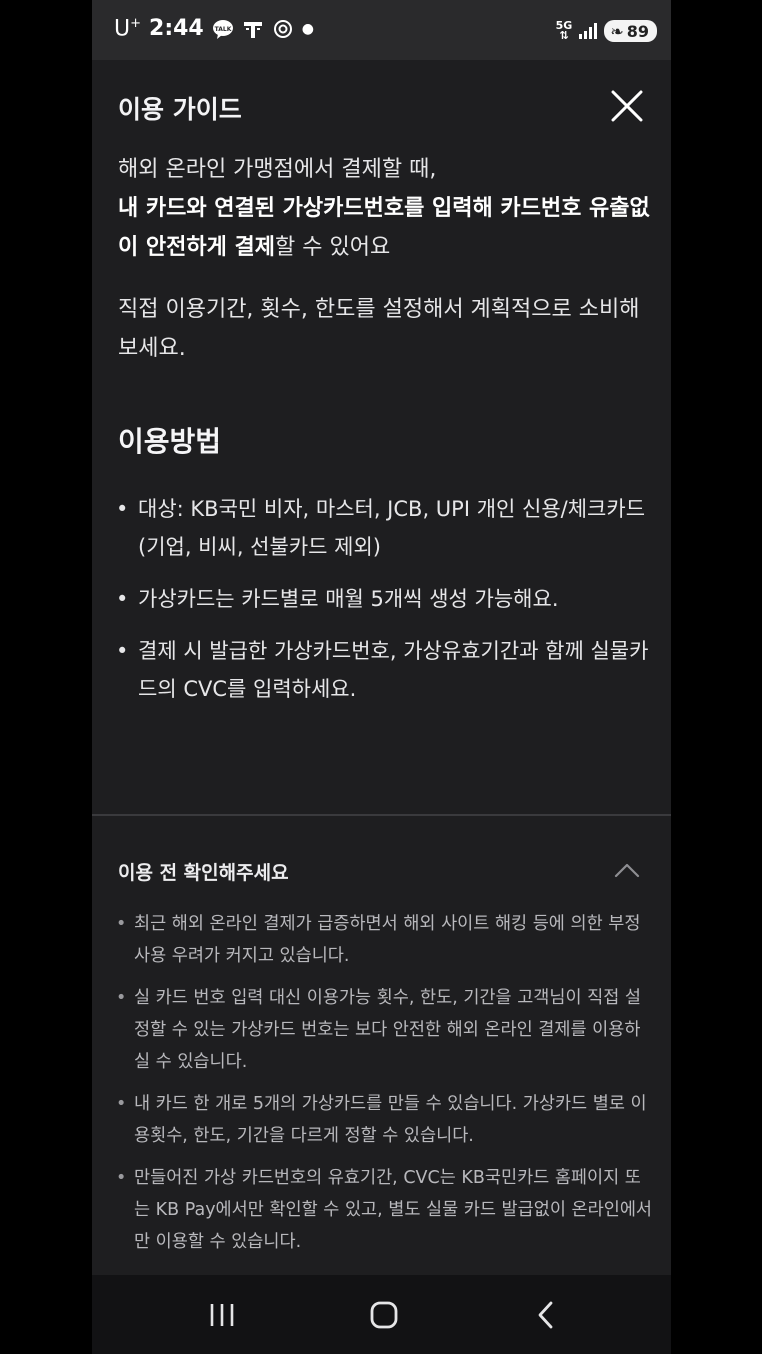 The height and width of the screenshot is (1354, 762). What do you see at coordinates (203, 873) in the screenshot?
I see `notice-title: 이용 전 확인해주세요` at bounding box center [203, 873].